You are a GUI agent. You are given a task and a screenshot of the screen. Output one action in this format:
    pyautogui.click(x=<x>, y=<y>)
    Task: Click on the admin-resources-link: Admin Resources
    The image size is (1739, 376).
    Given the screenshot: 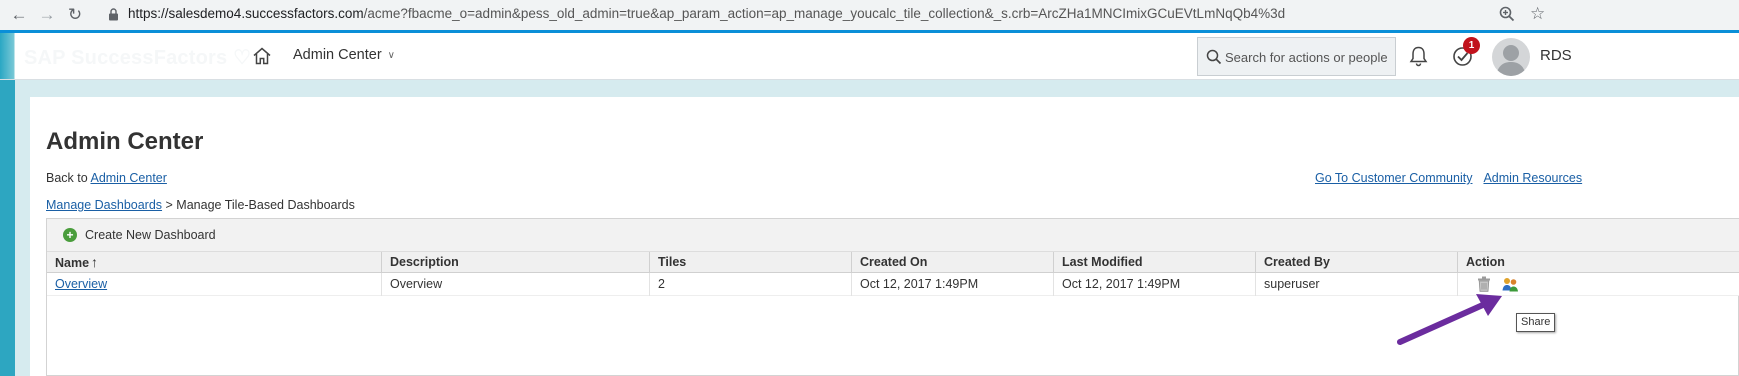 What is the action you would take?
    pyautogui.click(x=1532, y=178)
    